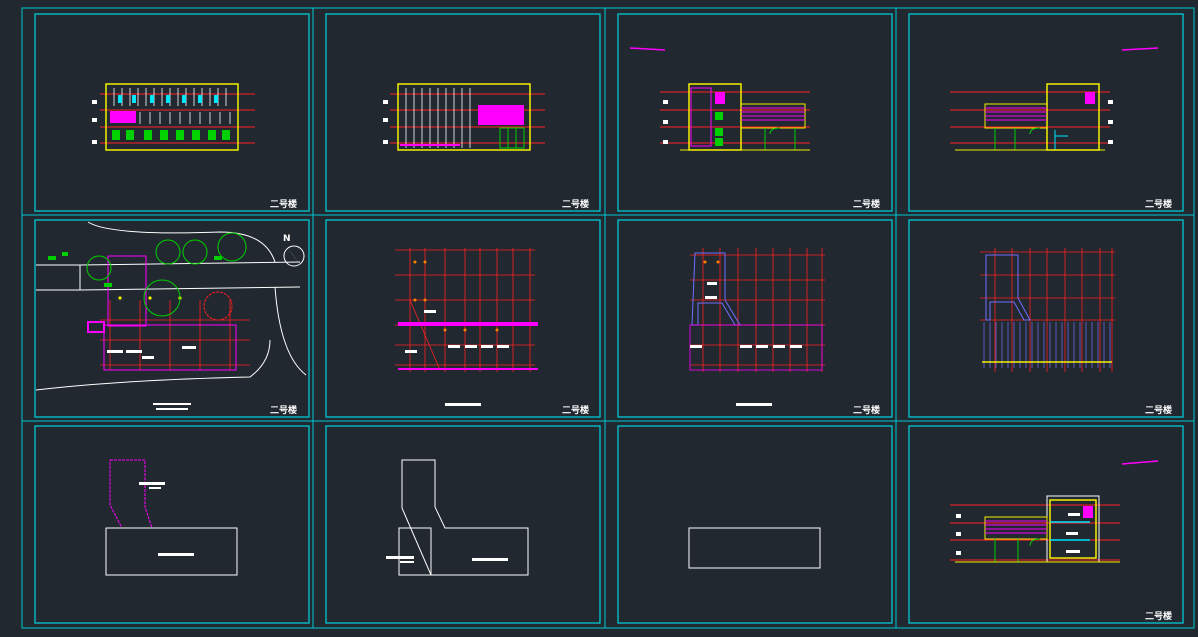 The image size is (1198, 637). I want to click on roof-plan-3-drawing, so click(754, 548).